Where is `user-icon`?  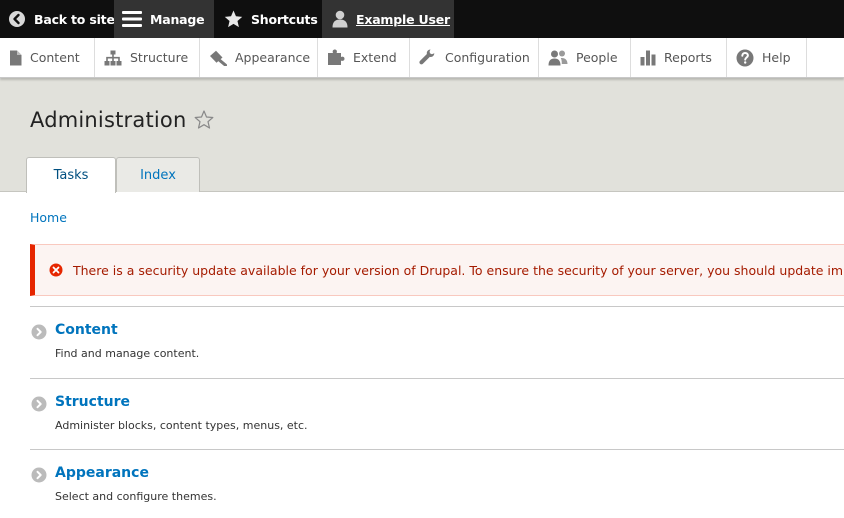
user-icon is located at coordinates (340, 19).